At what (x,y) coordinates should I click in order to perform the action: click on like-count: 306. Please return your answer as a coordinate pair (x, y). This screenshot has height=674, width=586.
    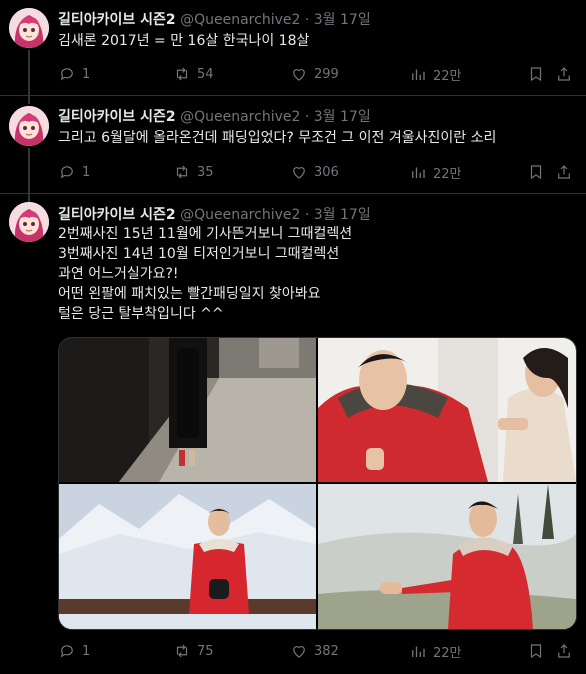
    Looking at the image, I should click on (326, 172).